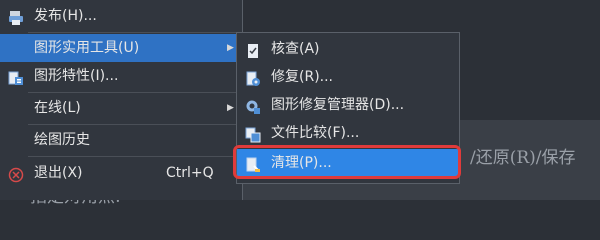 The image size is (600, 240). Describe the element at coordinates (121, 48) in the screenshot. I see `menu-item-drawing-utilities: 图形实用工具(U) ▶` at that location.